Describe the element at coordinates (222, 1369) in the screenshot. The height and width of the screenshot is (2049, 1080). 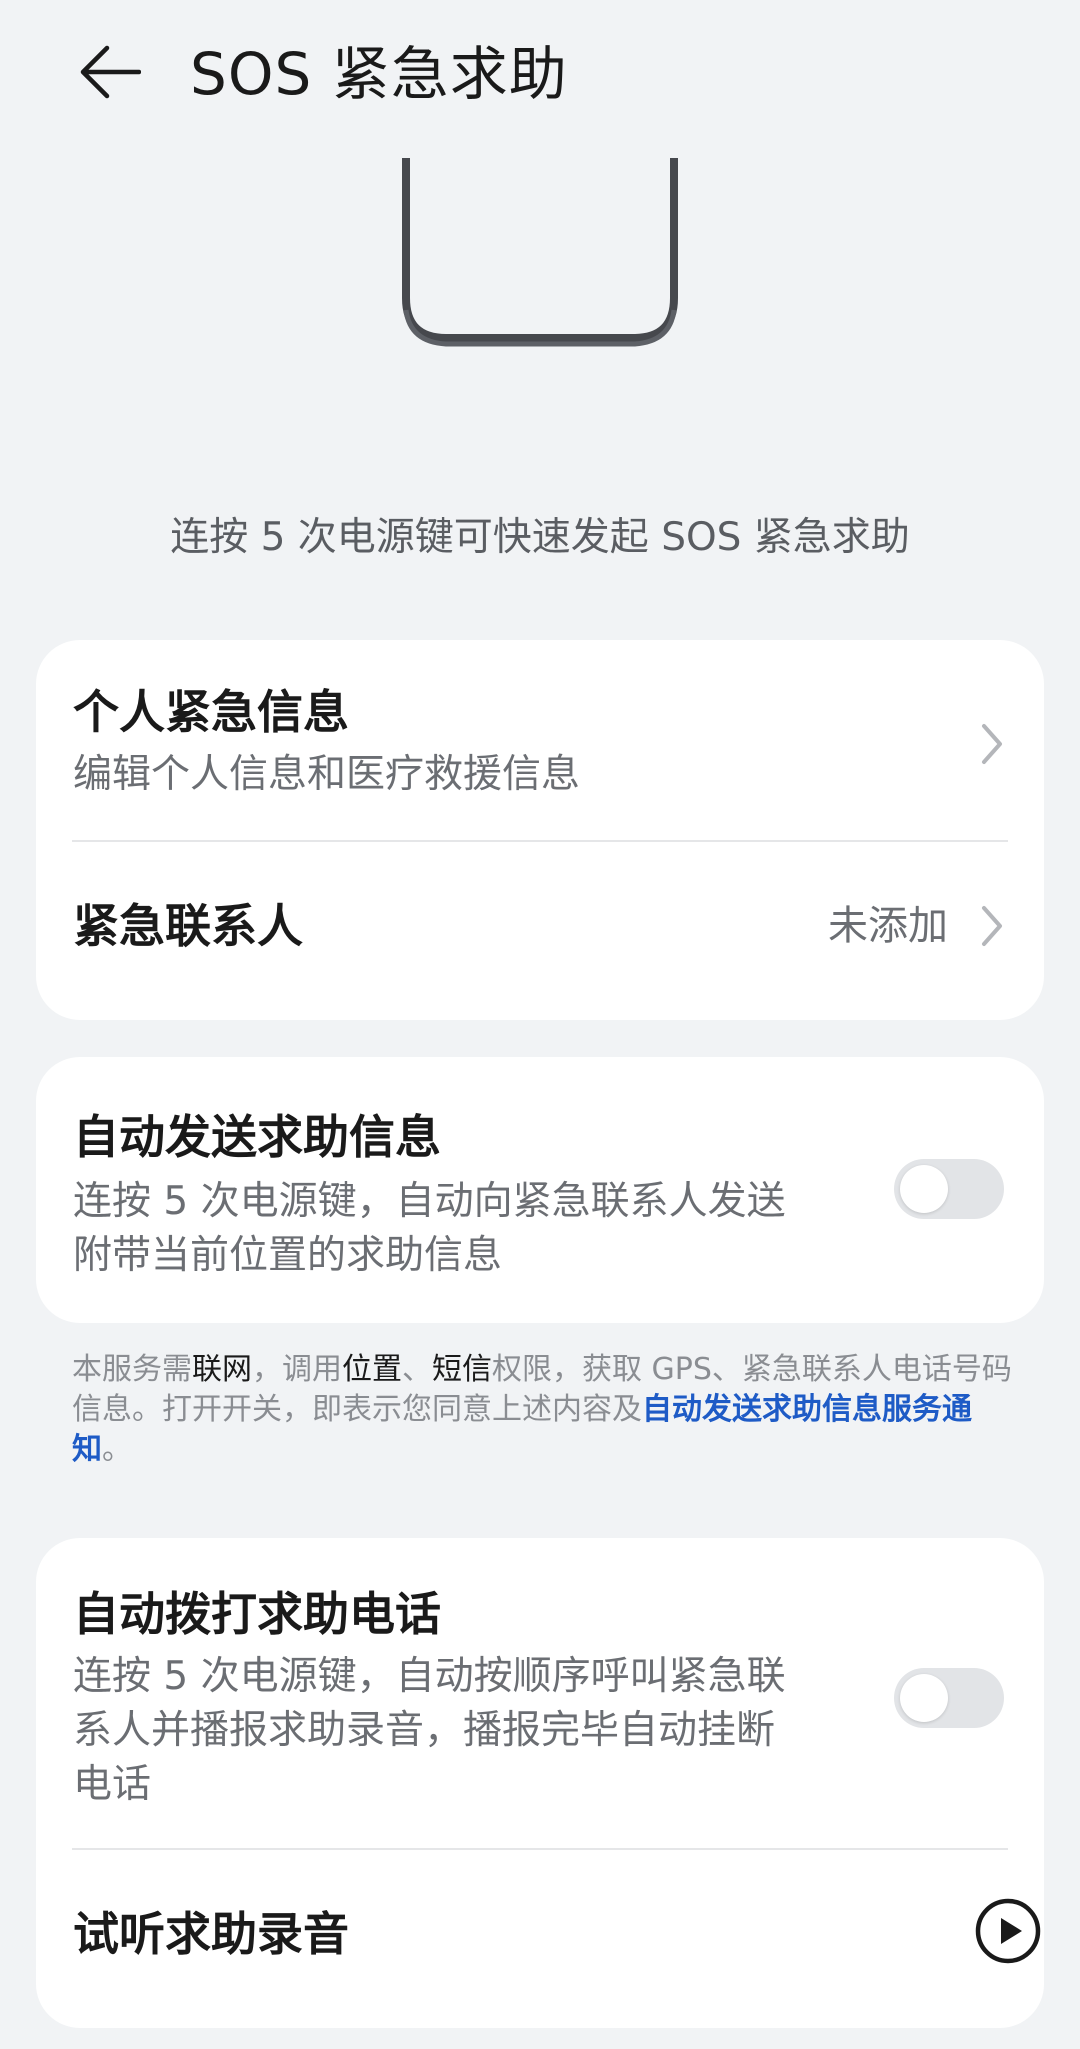
I see `notice-network: 联网` at that location.